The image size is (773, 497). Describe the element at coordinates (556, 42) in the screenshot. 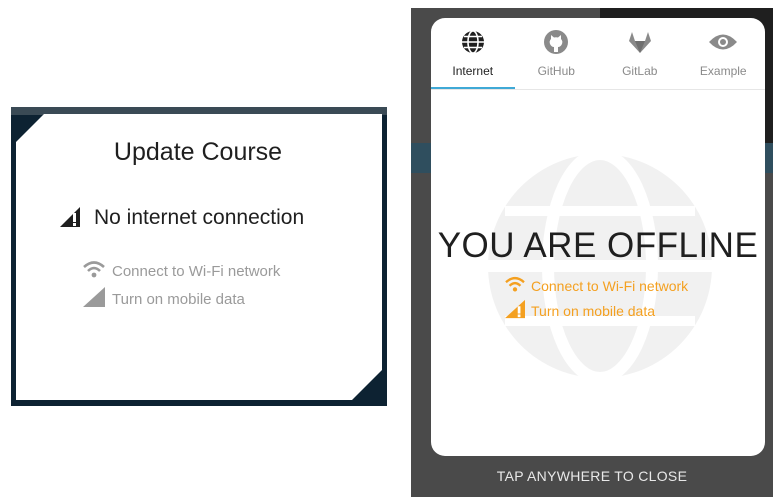

I see `github-icon` at that location.